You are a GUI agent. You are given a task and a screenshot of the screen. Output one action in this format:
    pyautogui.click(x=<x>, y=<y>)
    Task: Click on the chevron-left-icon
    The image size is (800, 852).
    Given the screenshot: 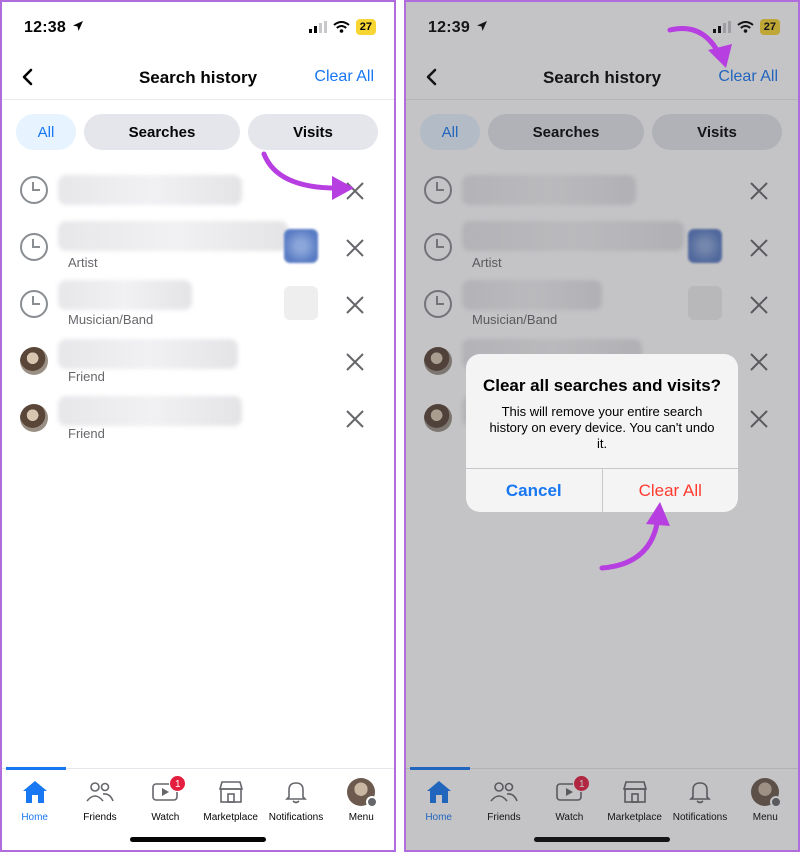 What is the action you would take?
    pyautogui.click(x=27, y=77)
    